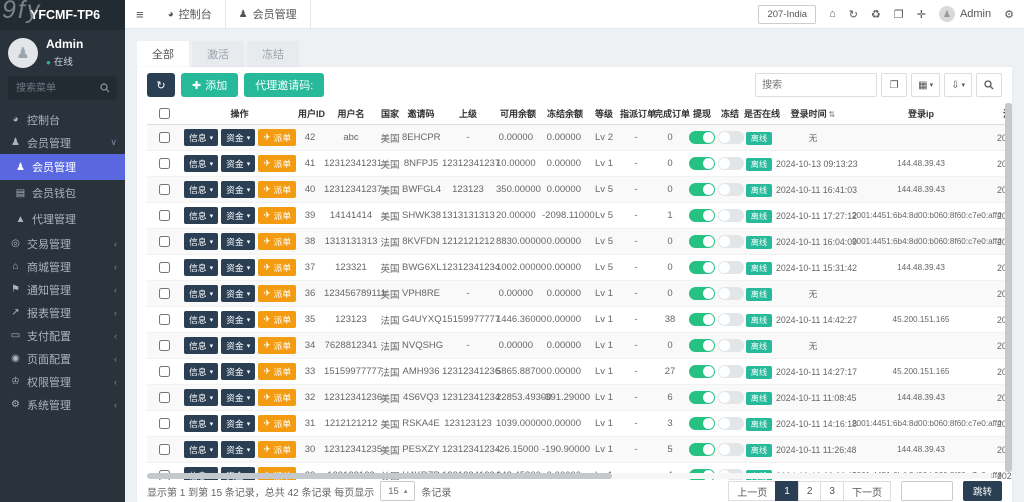  What do you see at coordinates (210, 85) in the screenshot?
I see `add-button: ✚ 添加` at bounding box center [210, 85].